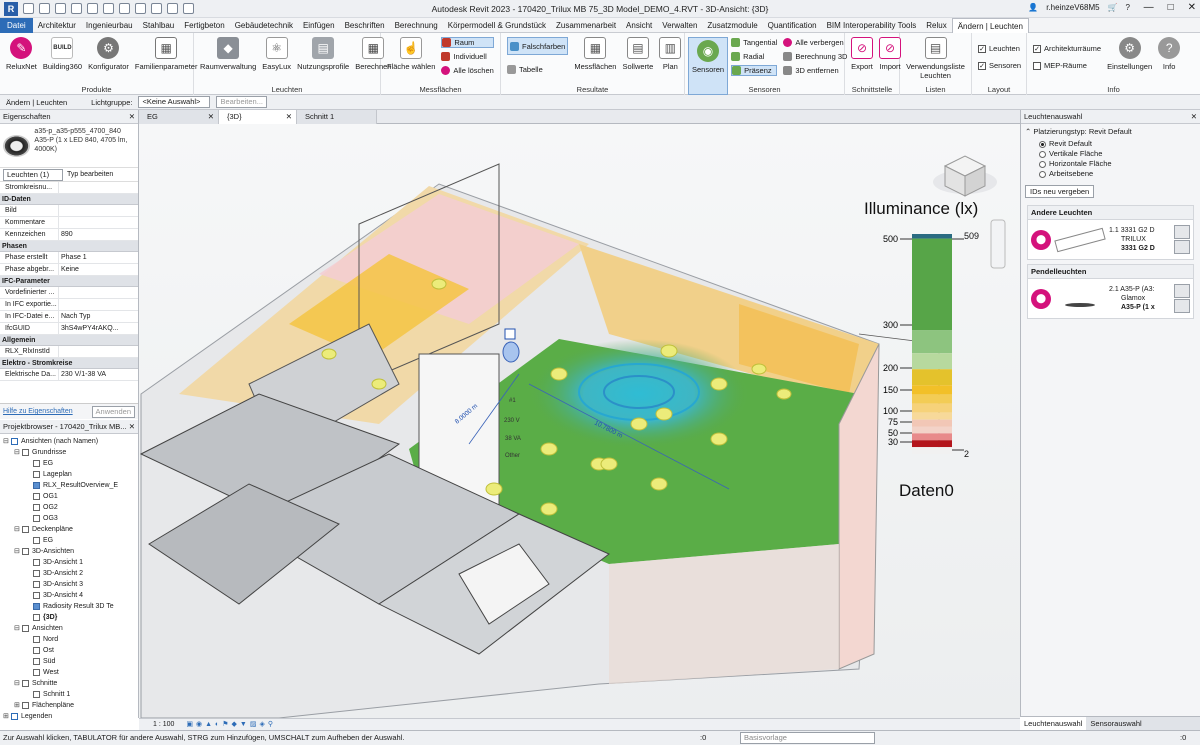 The width and height of the screenshot is (1200, 745). I want to click on tab-architektur: Architektur, so click(57, 25).